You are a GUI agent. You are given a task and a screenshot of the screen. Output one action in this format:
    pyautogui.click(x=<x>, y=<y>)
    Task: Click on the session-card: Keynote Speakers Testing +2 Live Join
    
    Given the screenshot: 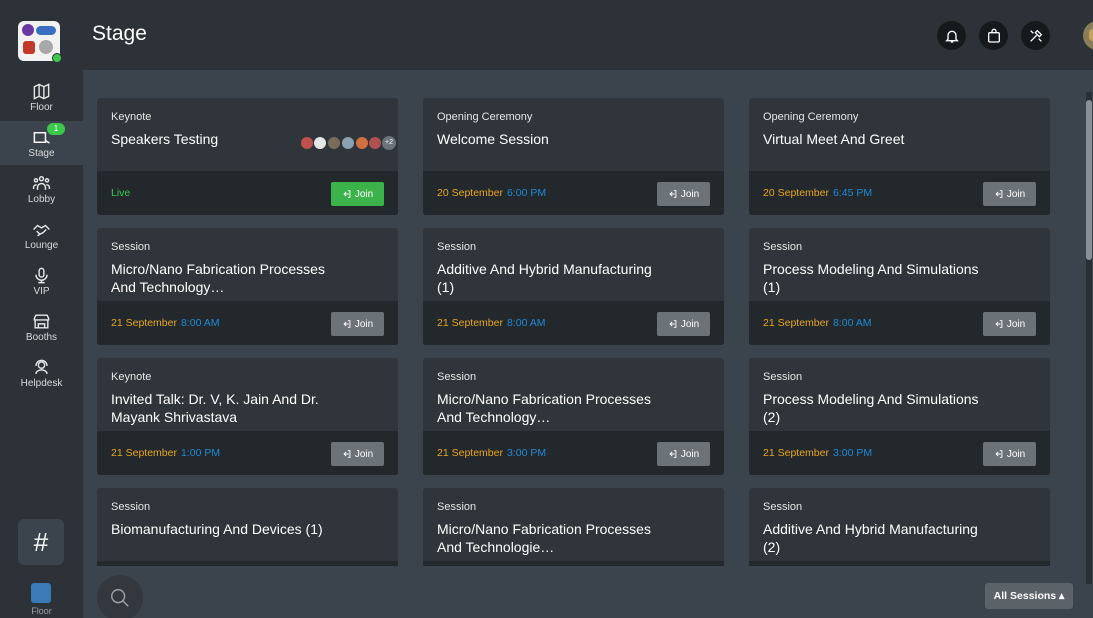 What is the action you would take?
    pyautogui.click(x=247, y=156)
    